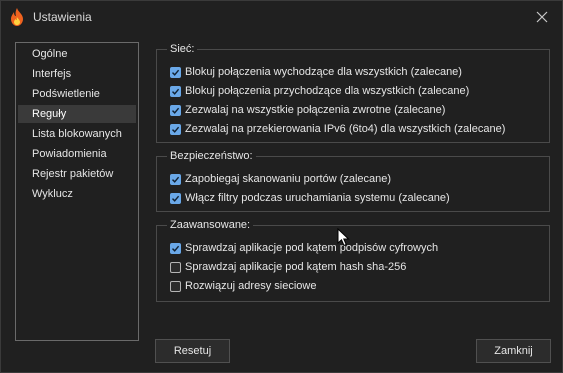  Describe the element at coordinates (77, 134) in the screenshot. I see `sidebar-item-blocklist: Lista blokowanych` at that location.